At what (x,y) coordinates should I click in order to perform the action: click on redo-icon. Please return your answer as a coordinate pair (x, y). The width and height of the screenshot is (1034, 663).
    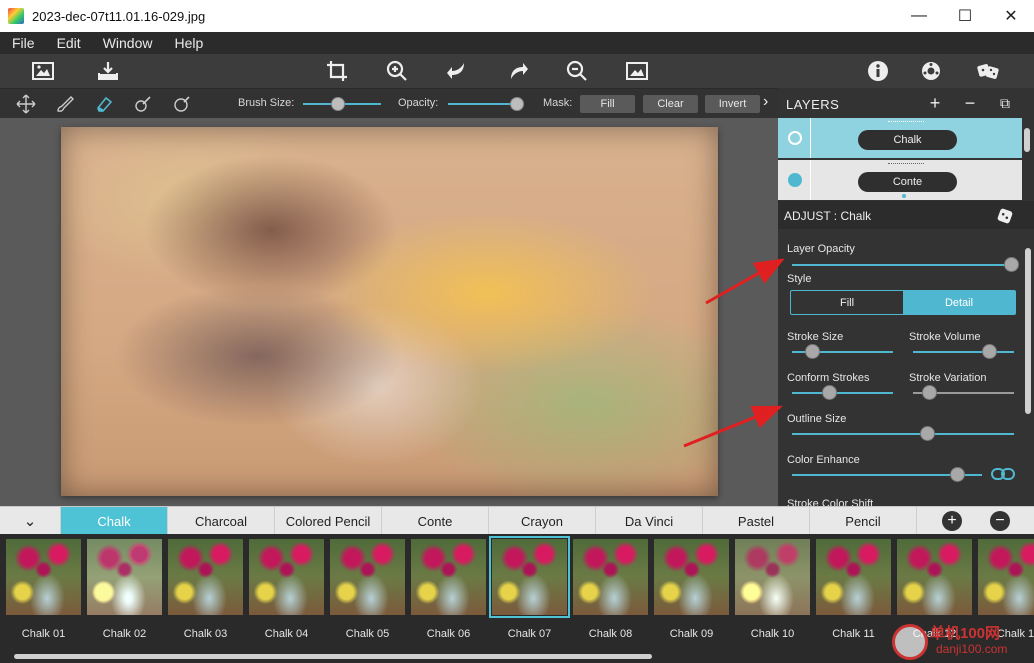
    Looking at the image, I should click on (518, 71).